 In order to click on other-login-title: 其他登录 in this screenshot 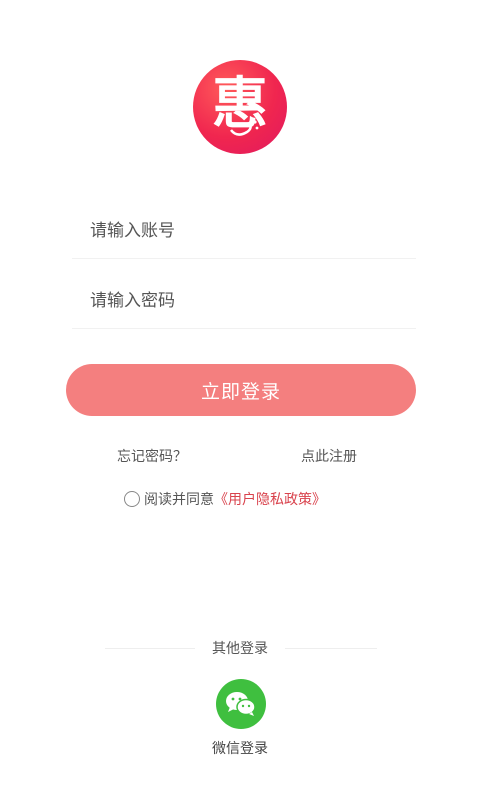, I will do `click(240, 649)`.